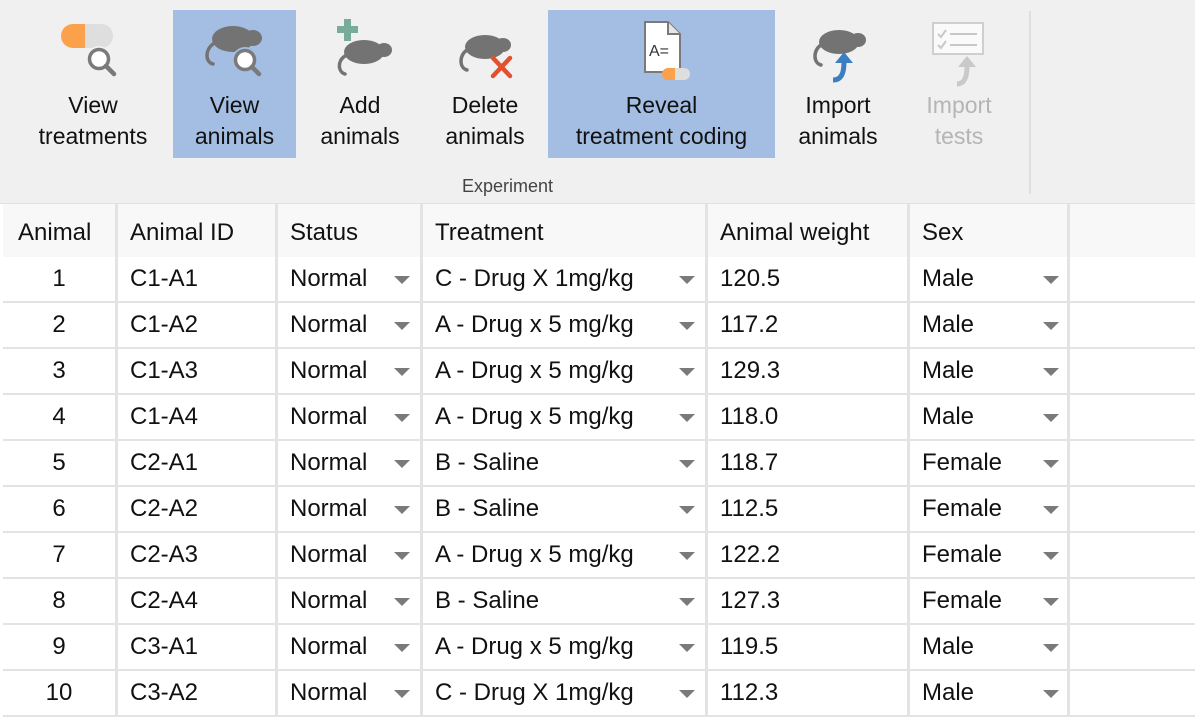  I want to click on column-header-treatment: Treatment, so click(565, 230).